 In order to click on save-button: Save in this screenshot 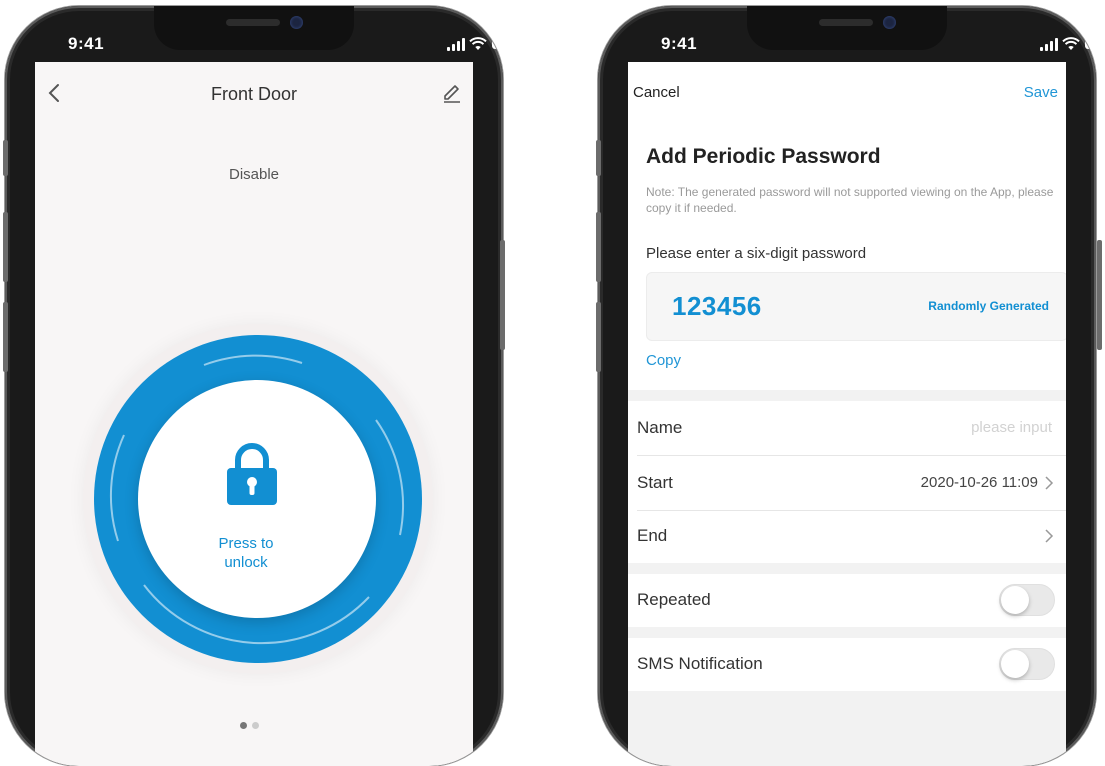, I will do `click(1041, 92)`.